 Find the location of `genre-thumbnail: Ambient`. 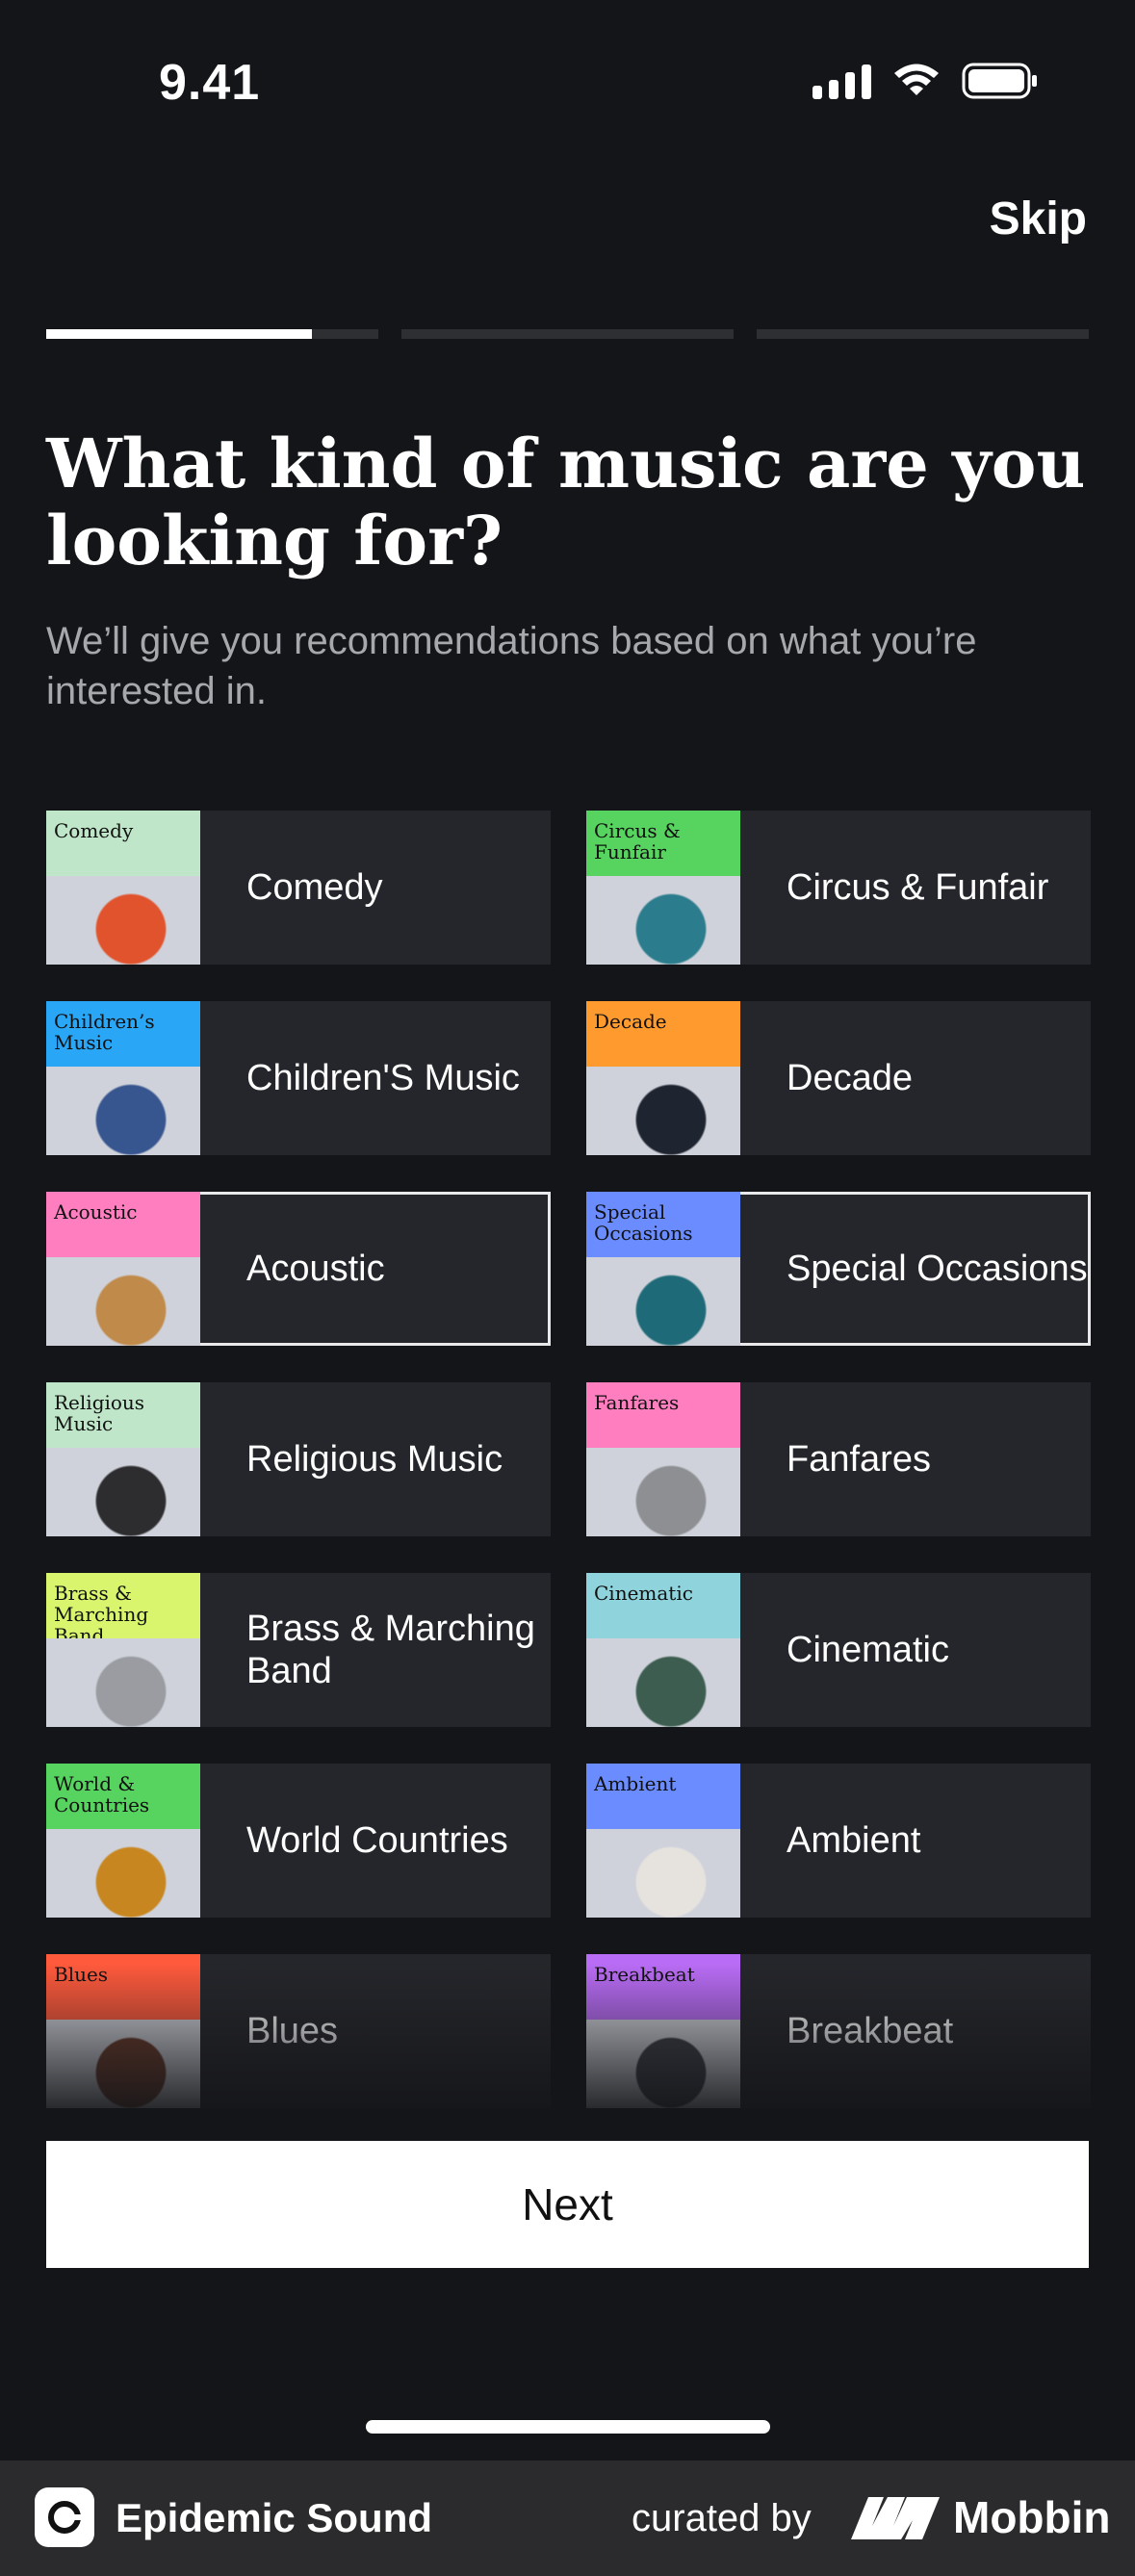

genre-thumbnail: Ambient is located at coordinates (663, 1841).